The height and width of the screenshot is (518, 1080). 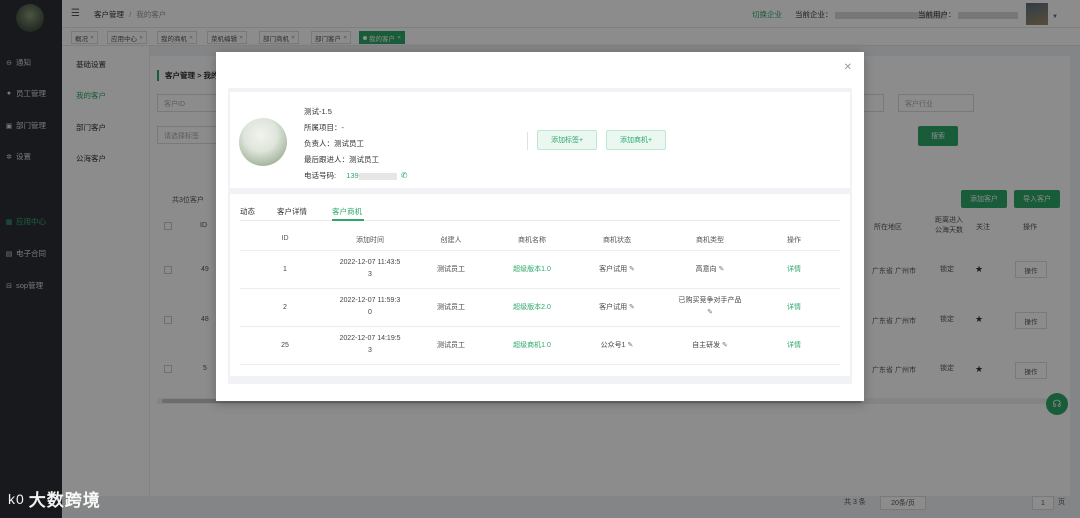 I want to click on row-type-text: 高意向, so click(x=706, y=269).